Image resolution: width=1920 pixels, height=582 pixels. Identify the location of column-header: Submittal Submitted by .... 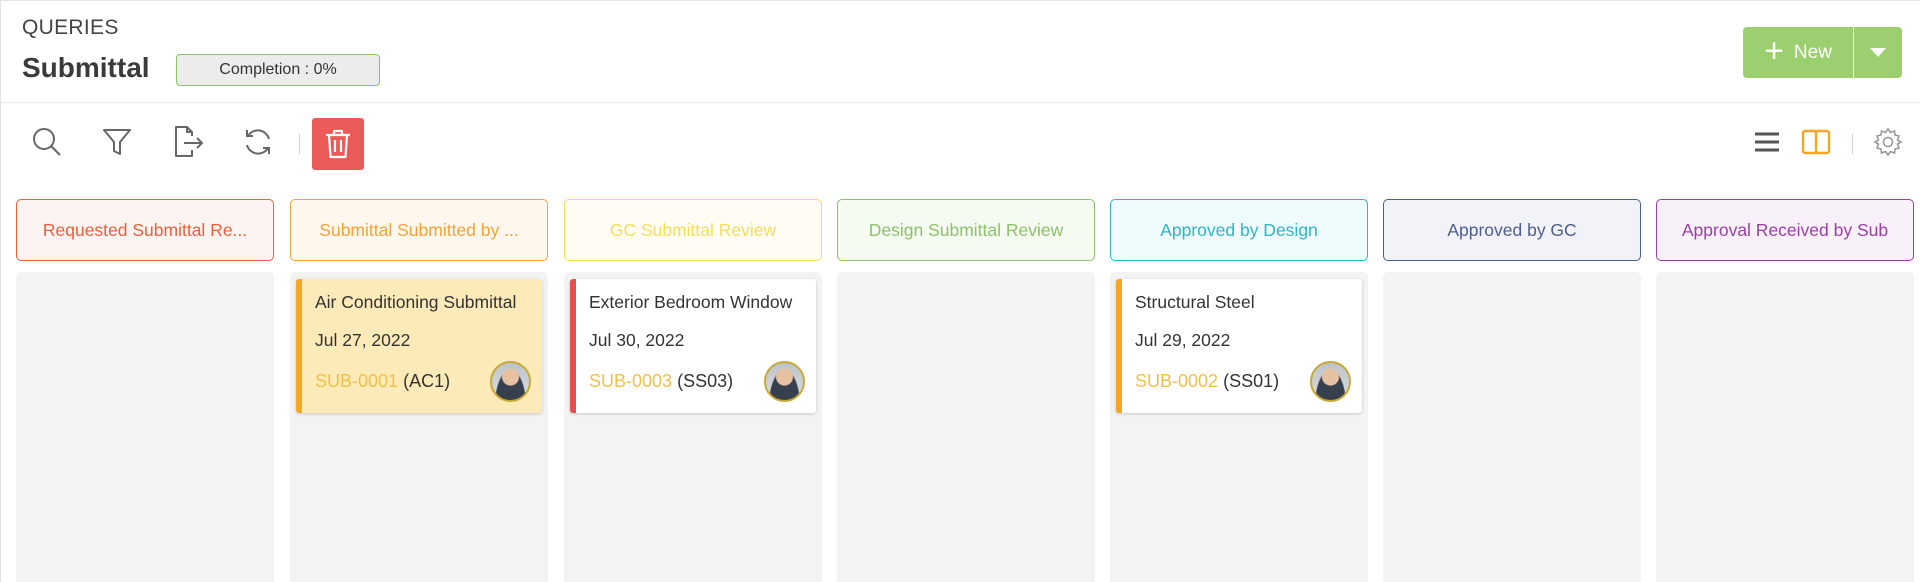
(419, 230).